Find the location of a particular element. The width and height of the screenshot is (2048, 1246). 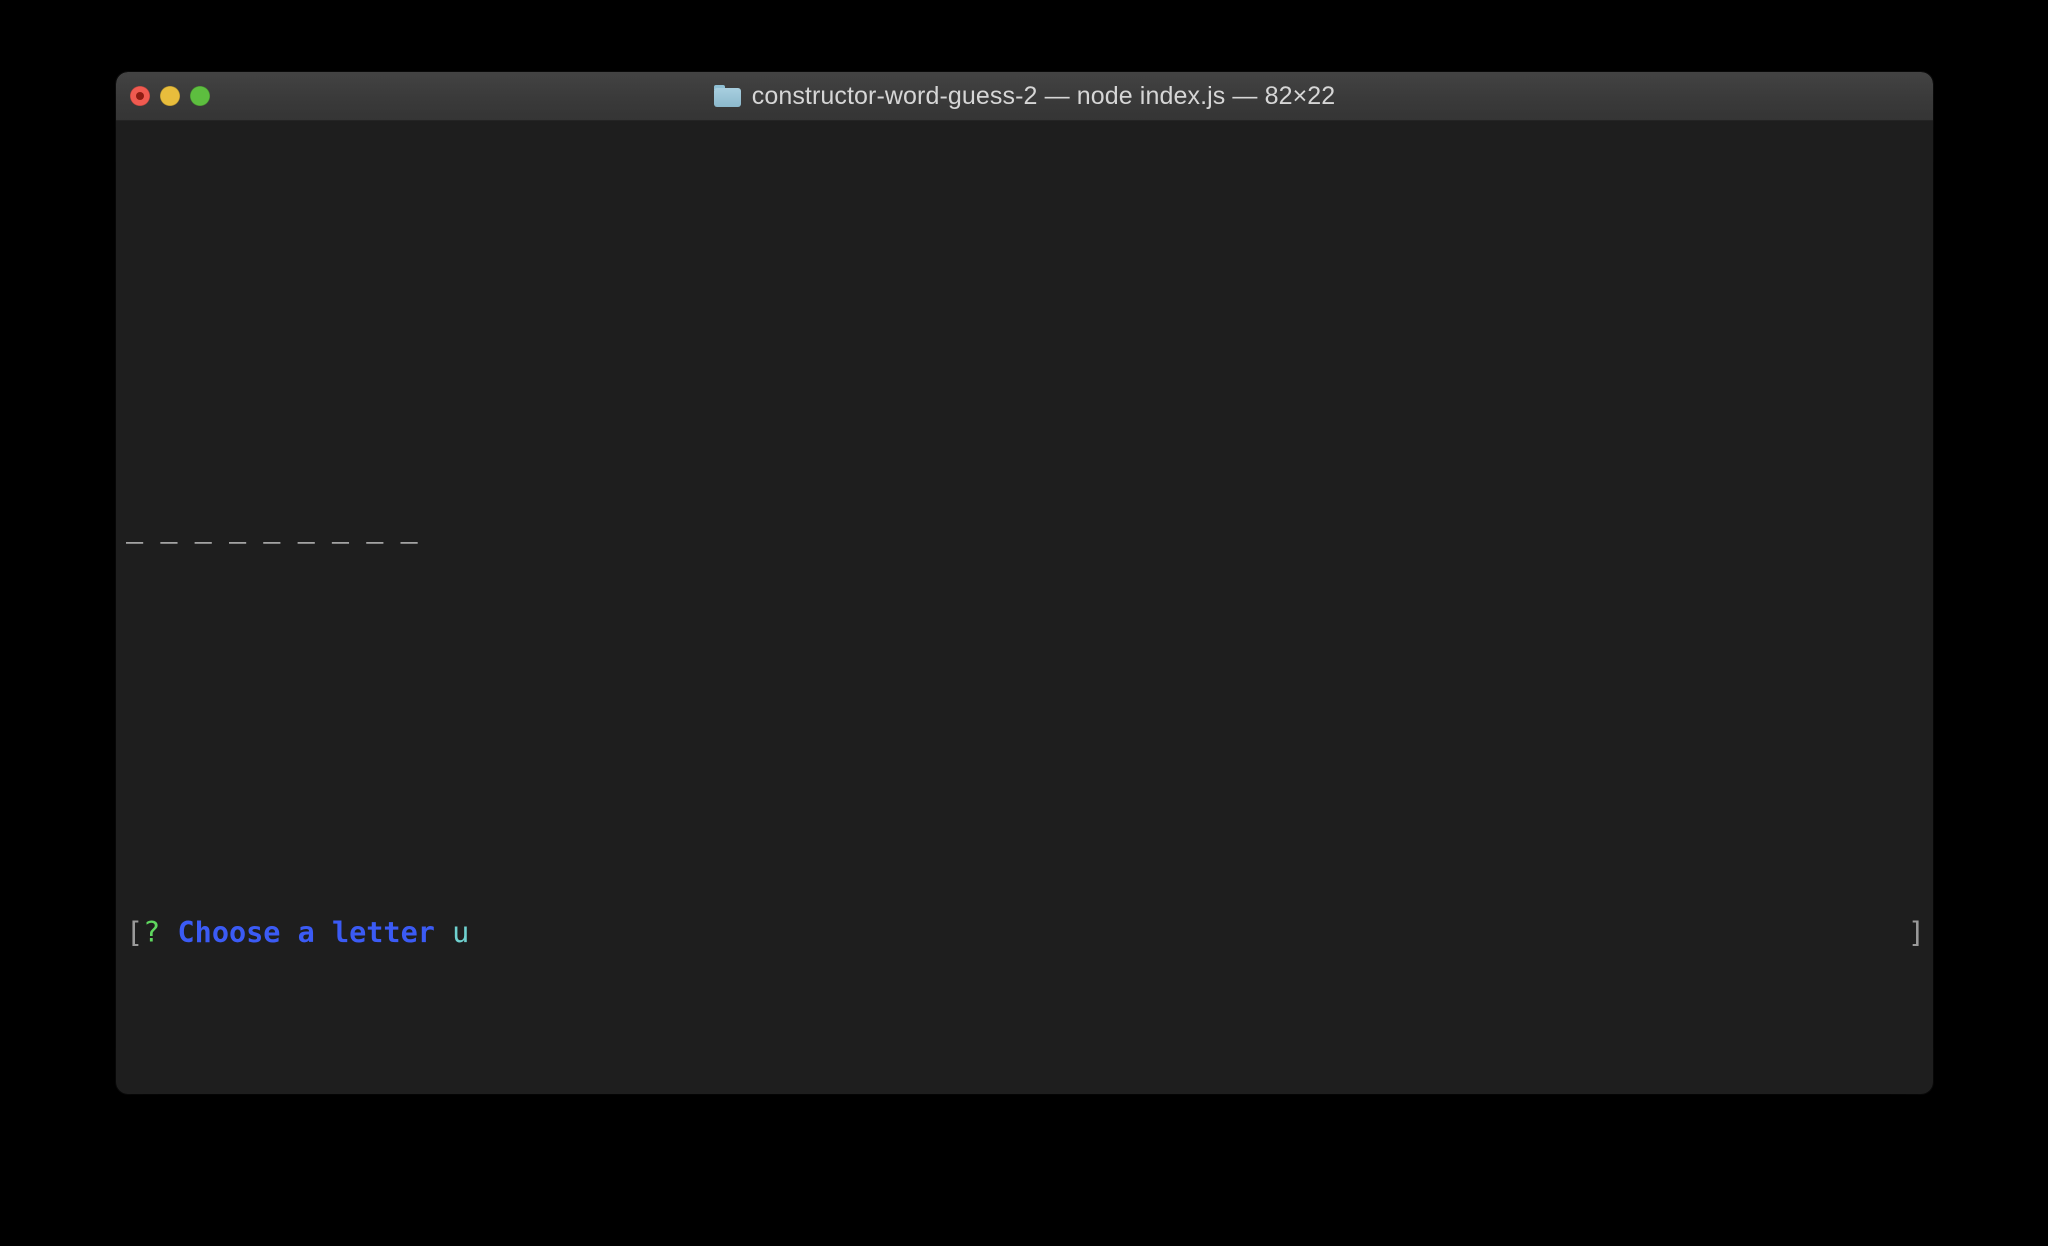

word-blanks-row-1: _ _ _ _ _ _ _ _ _ is located at coordinates (1029, 528).